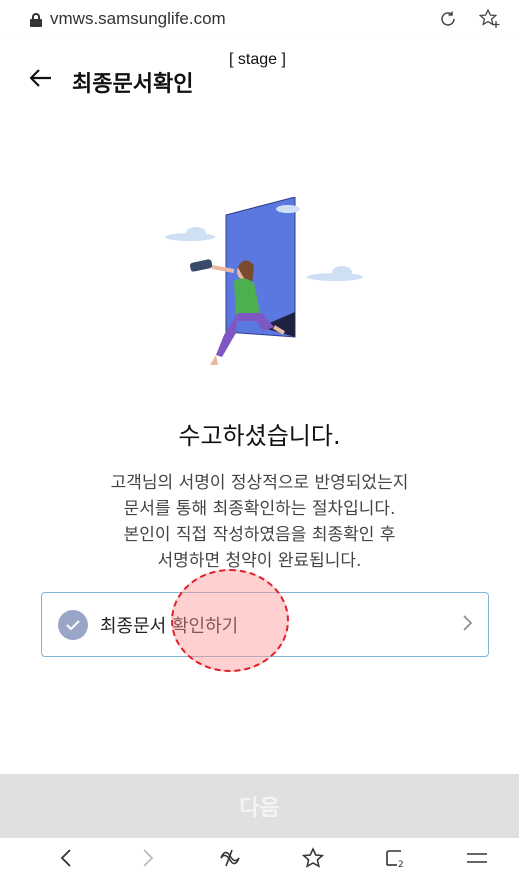 This screenshot has height=878, width=519. Describe the element at coordinates (169, 626) in the screenshot. I see `confirm-button-label: 최종문서 확인하기` at that location.